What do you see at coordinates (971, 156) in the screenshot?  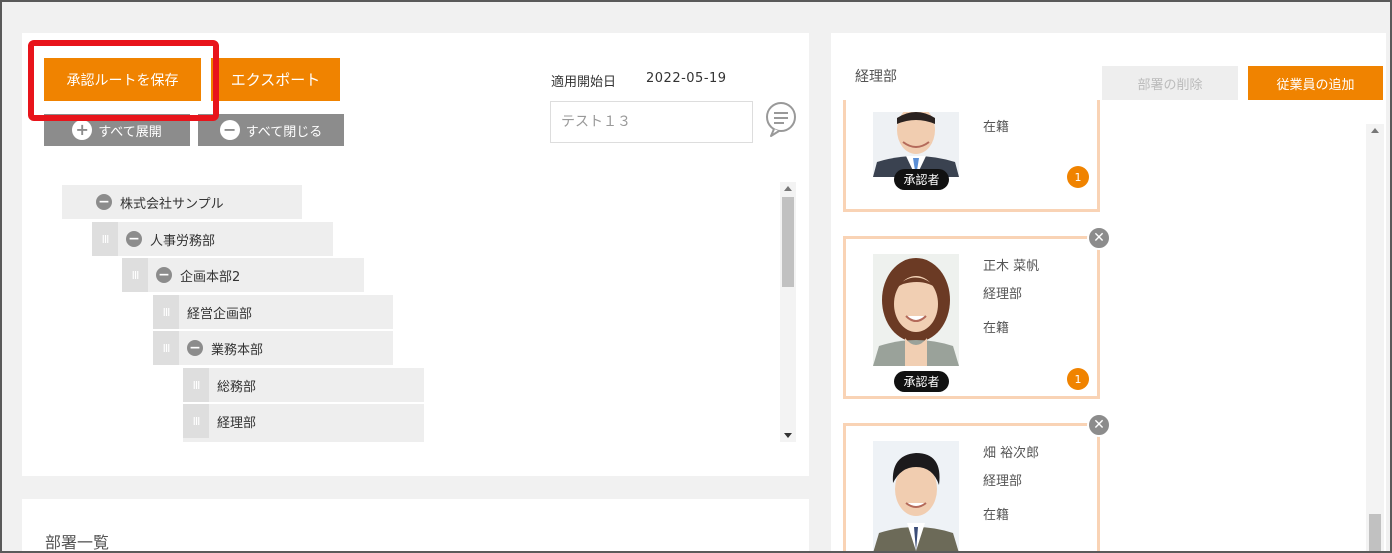 I see `employee-card: 承認者 1 在籍` at bounding box center [971, 156].